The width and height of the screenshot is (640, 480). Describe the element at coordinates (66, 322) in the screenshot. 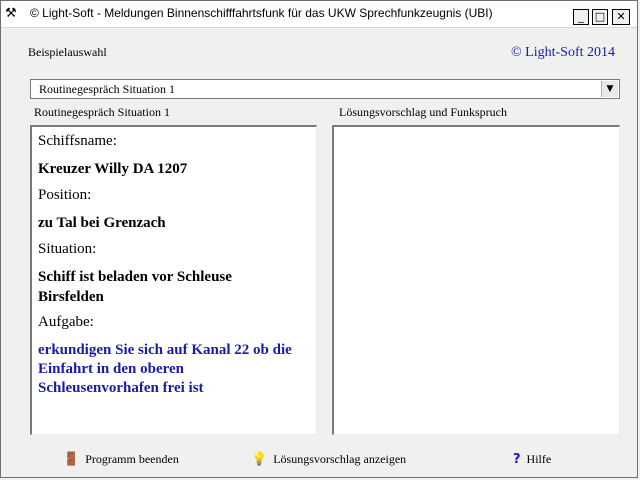

I see `task-label: Aufgabe:` at that location.